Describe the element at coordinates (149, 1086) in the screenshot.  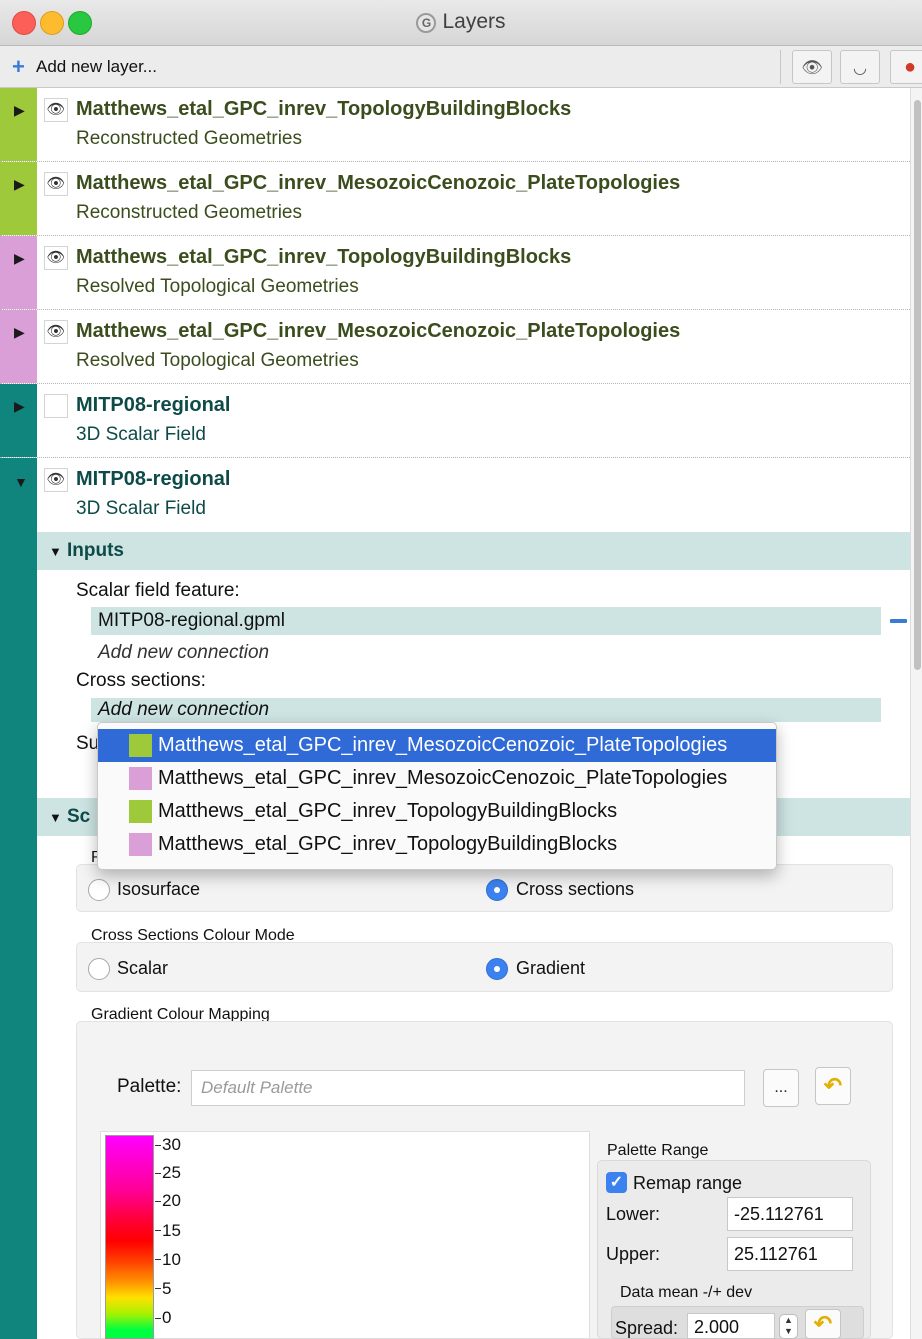
I see `palette-label: Palette:` at that location.